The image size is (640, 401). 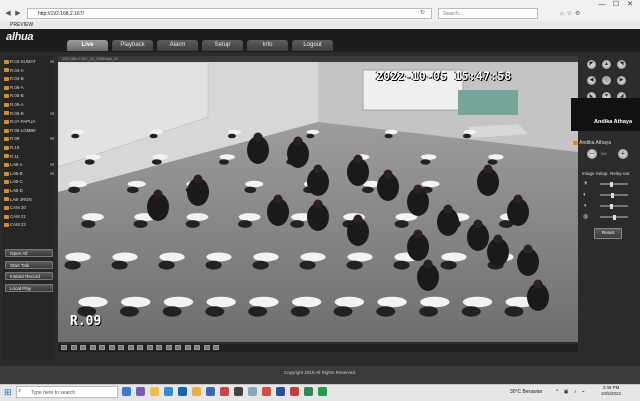 What do you see at coordinates (29, 264) in the screenshot?
I see `start-talk-button: Start Talk` at bounding box center [29, 264].